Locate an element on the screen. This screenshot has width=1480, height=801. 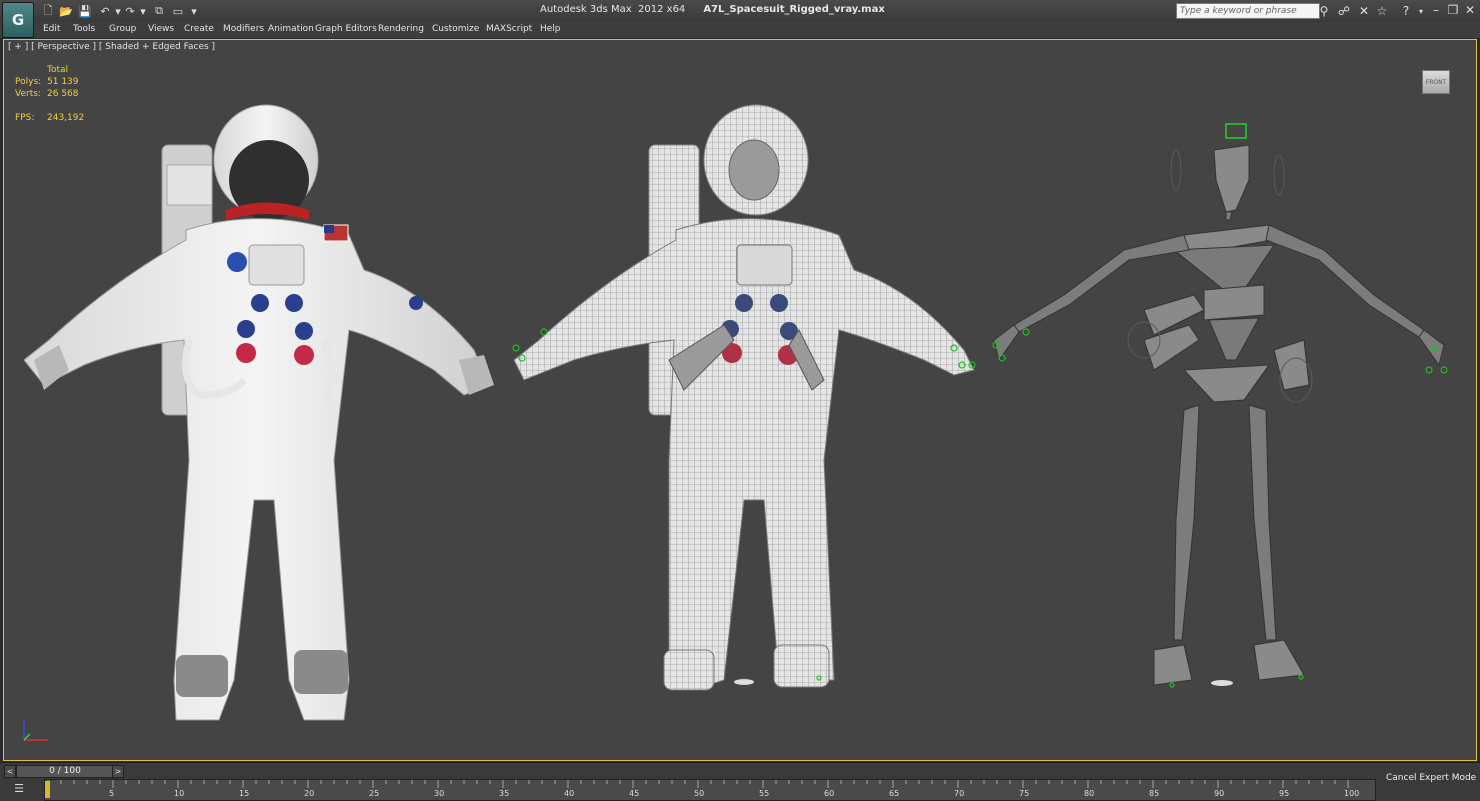
open-file-icon: 📂 is located at coordinates (66, 11).